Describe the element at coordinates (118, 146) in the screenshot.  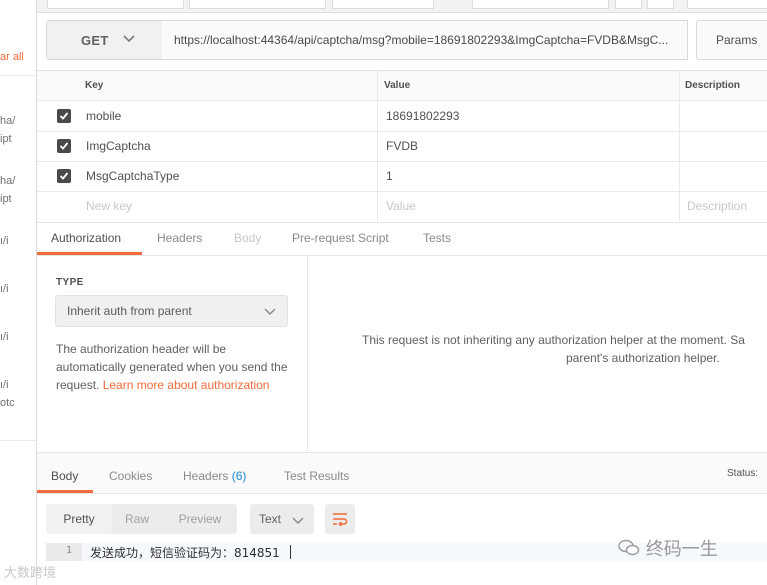
I see `param-key: ImgCaptcha` at that location.